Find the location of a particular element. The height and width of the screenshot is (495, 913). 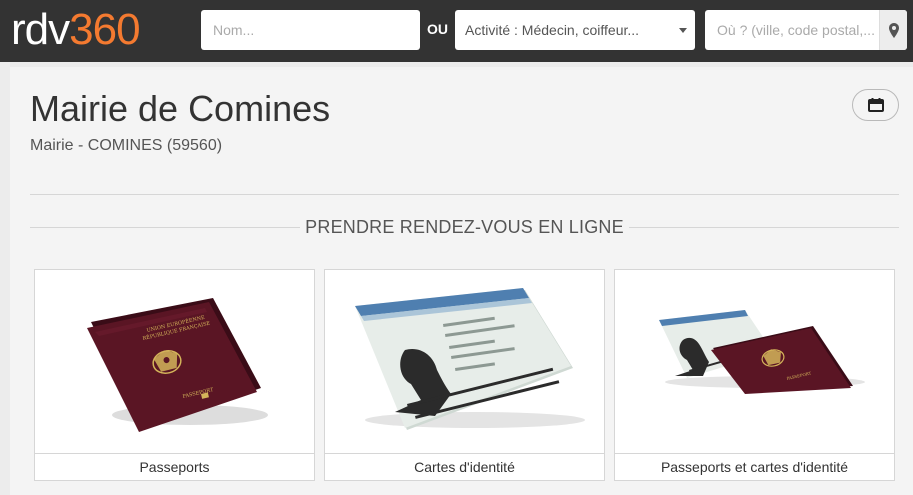

or-label: OU is located at coordinates (437, 29).